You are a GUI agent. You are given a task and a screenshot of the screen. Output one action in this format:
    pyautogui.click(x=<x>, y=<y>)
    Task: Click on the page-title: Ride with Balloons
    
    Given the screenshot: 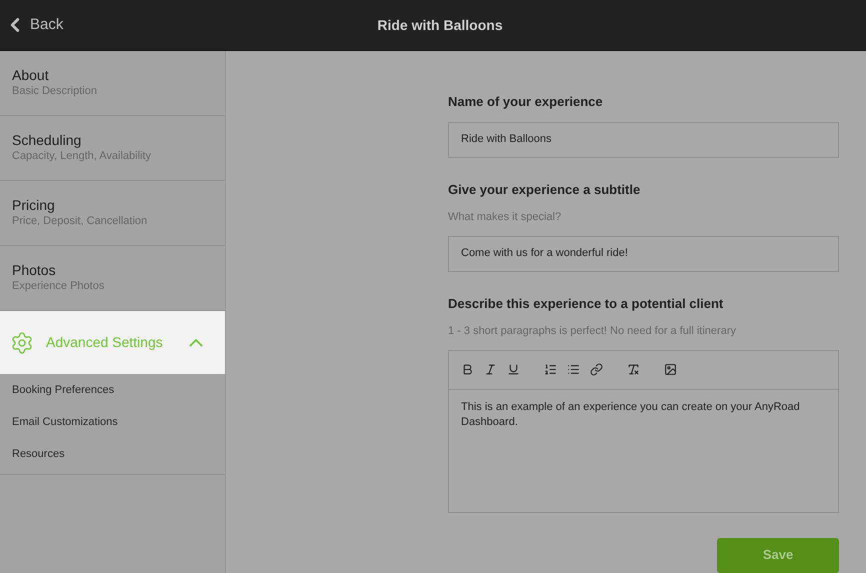 What is the action you would take?
    pyautogui.click(x=440, y=25)
    